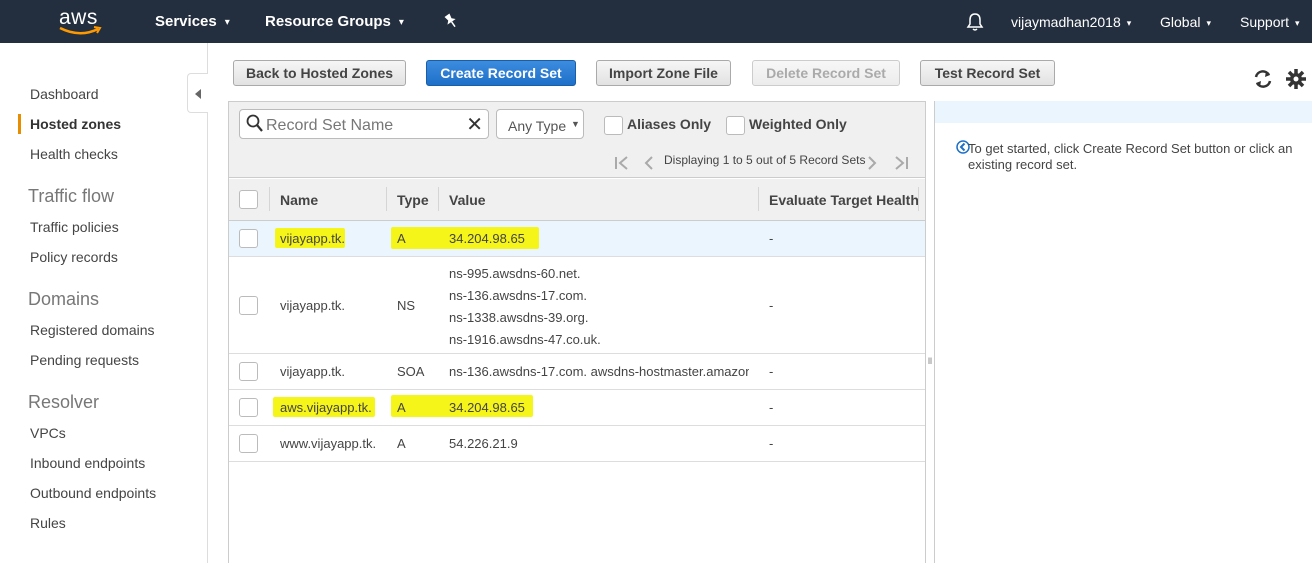  Describe the element at coordinates (515, 273) in the screenshot. I see `record-value: ns-995.awsdns-60.net.` at that location.